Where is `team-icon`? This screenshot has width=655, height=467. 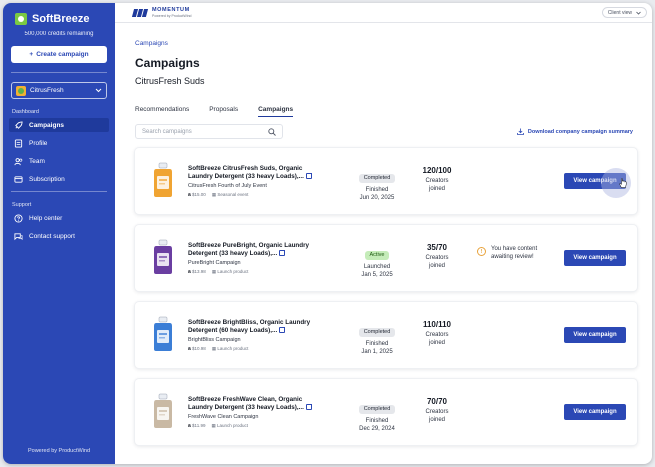
team-icon is located at coordinates (18, 161).